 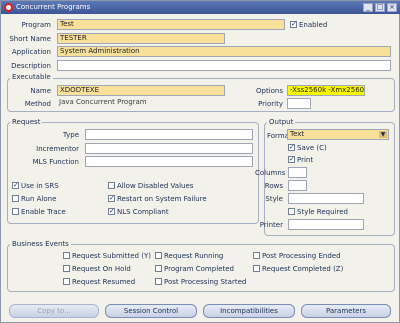 I want to click on format-value: Text, so click(x=297, y=134).